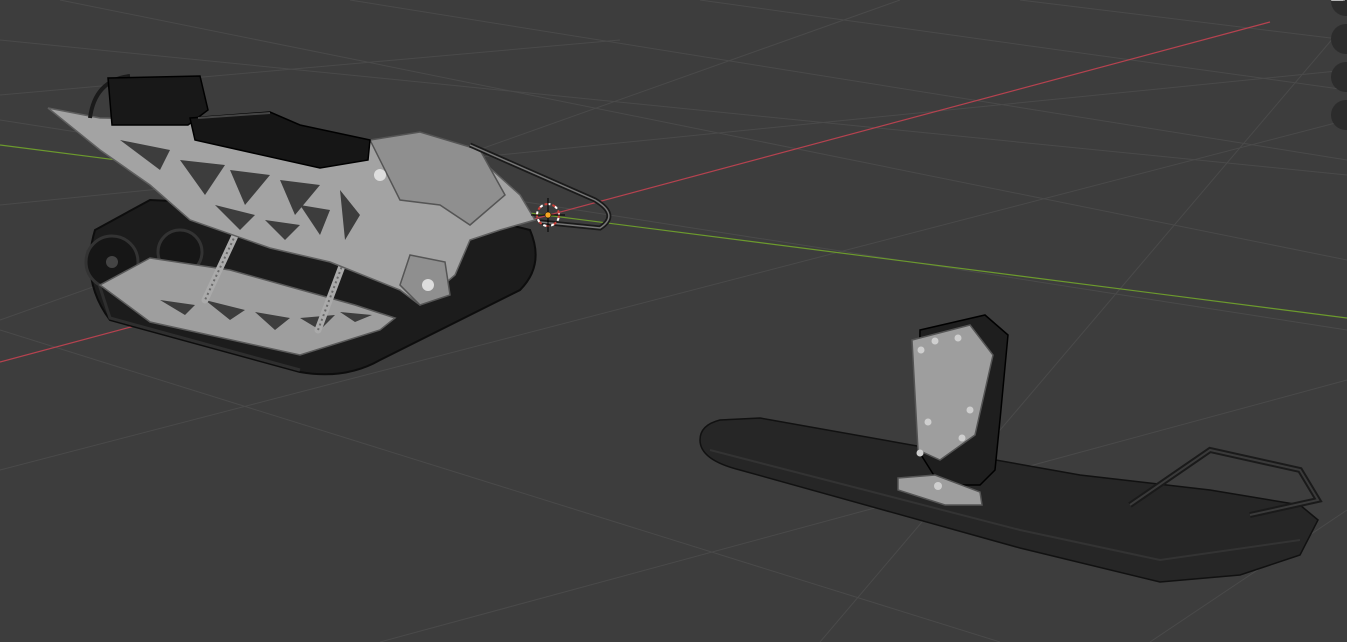  Describe the element at coordinates (1337, 0) in the screenshot. I see `grid-perspective-icon` at that location.